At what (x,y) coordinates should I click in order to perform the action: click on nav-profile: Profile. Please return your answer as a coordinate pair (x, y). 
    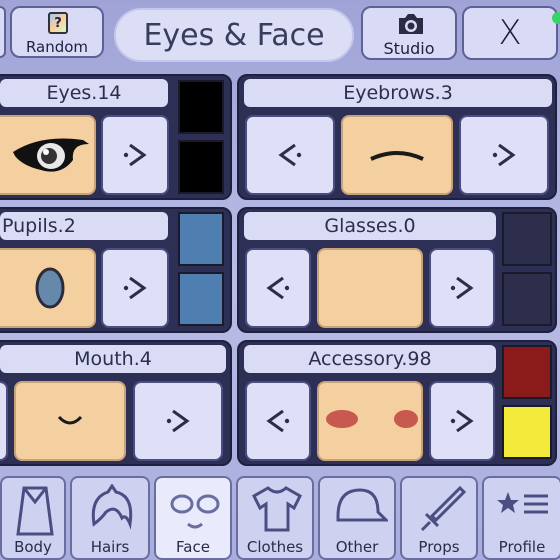
    Looking at the image, I should click on (521, 518).